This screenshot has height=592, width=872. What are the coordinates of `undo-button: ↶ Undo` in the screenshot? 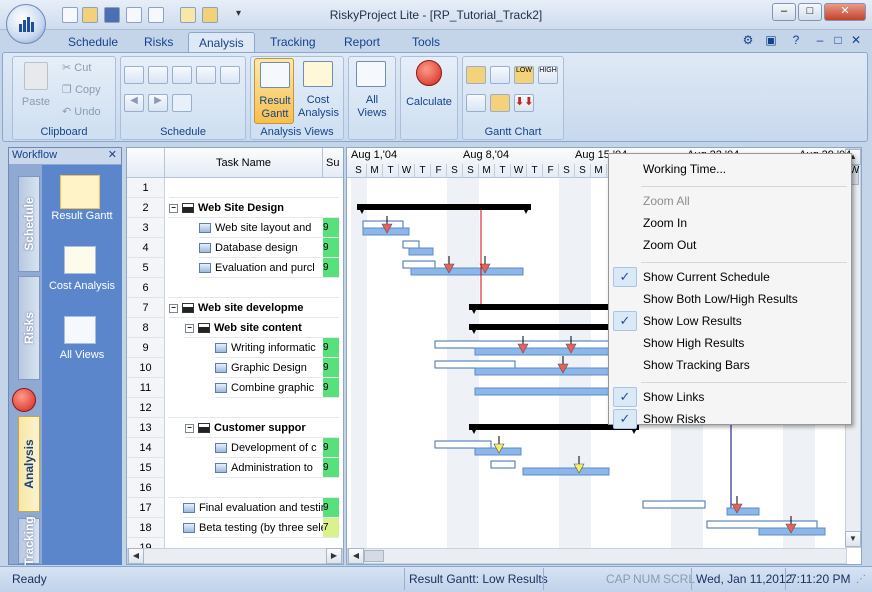 It's located at (81, 112).